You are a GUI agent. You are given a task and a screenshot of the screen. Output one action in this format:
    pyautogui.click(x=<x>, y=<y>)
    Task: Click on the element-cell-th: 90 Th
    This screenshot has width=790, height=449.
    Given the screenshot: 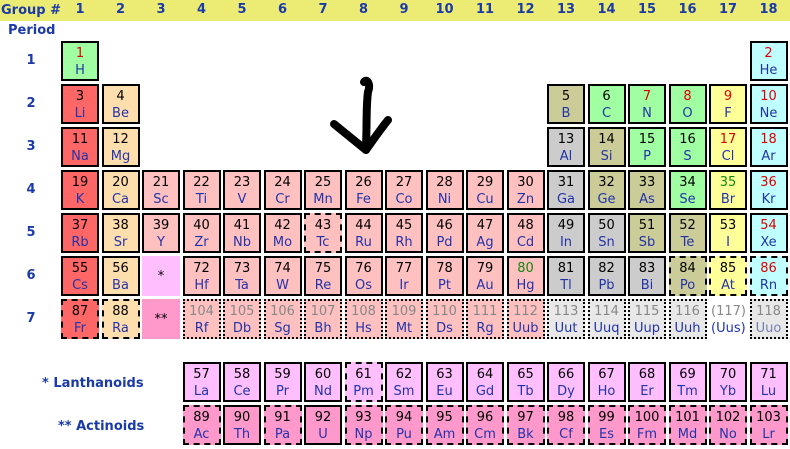 What is the action you would take?
    pyautogui.click(x=242, y=425)
    